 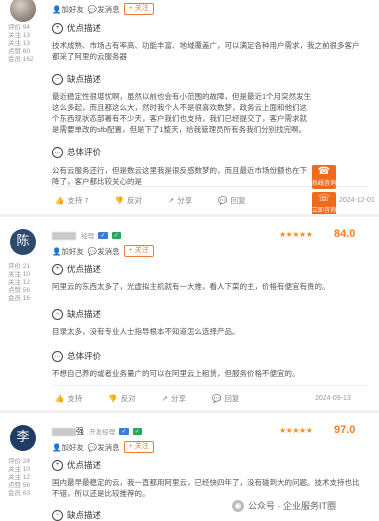 What do you see at coordinates (19, 27) in the screenshot?
I see `stat-reviews: 评价 94` at bounding box center [19, 27].